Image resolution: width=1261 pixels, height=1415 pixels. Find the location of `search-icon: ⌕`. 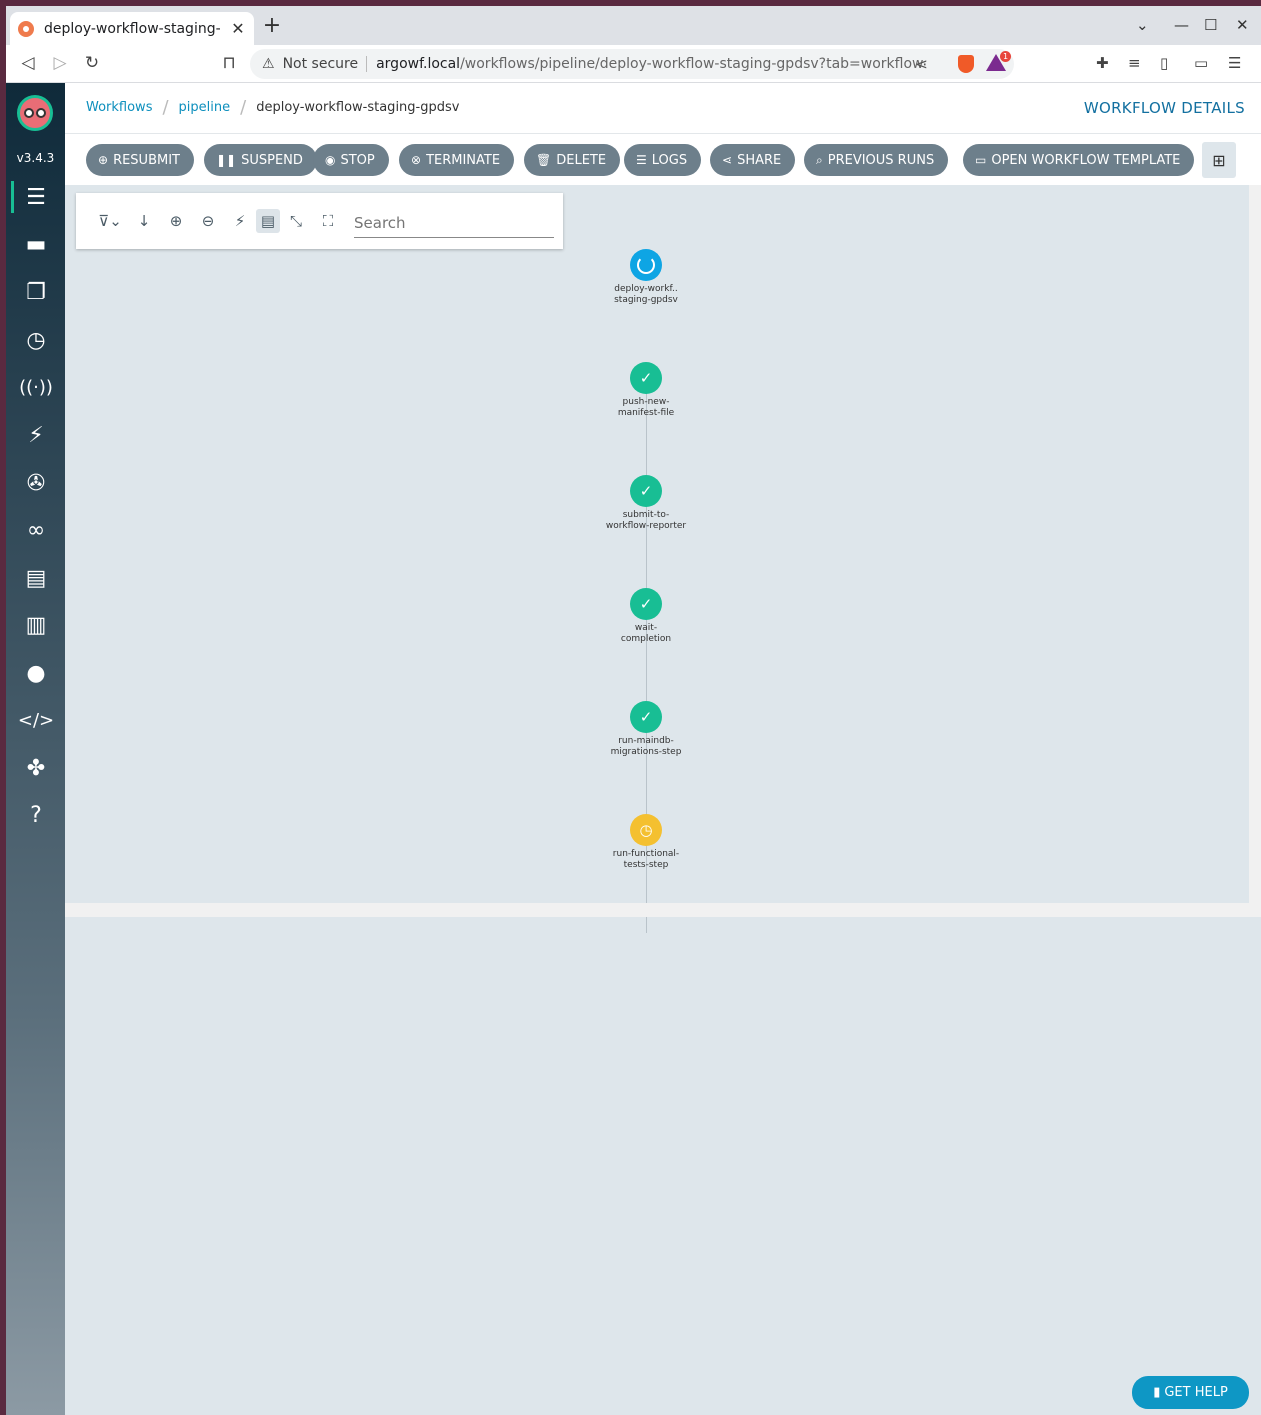

search-icon: ⌕ is located at coordinates (819, 159).